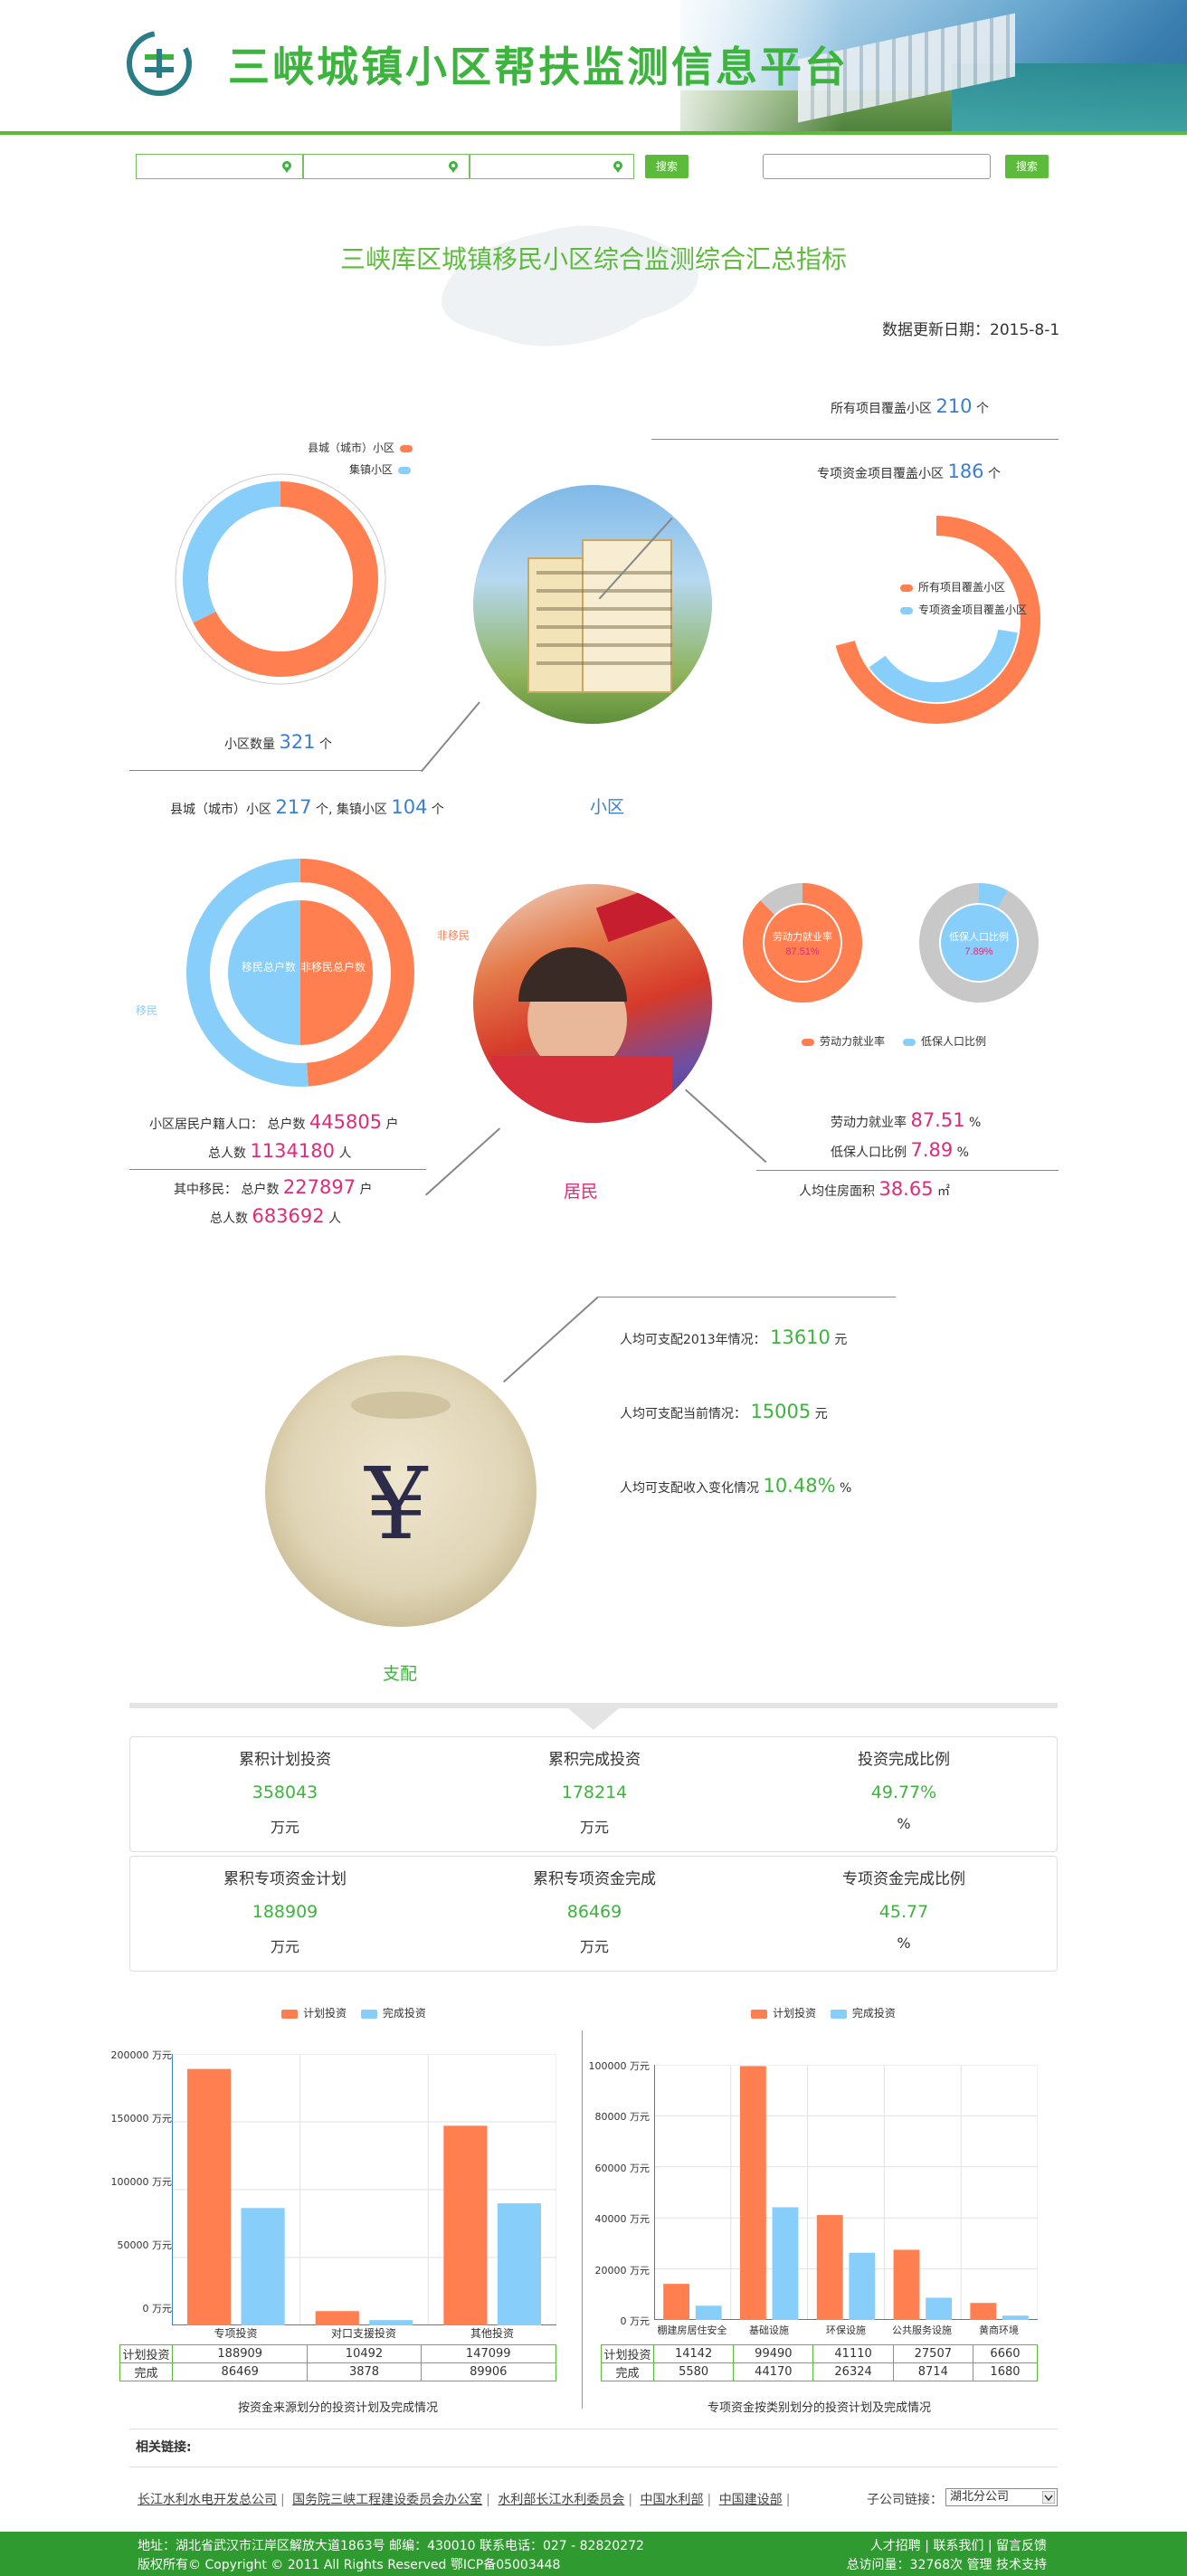 This screenshot has height=2576, width=1187. Describe the element at coordinates (607, 807) in the screenshot. I see `section-label-community: 小区` at that location.